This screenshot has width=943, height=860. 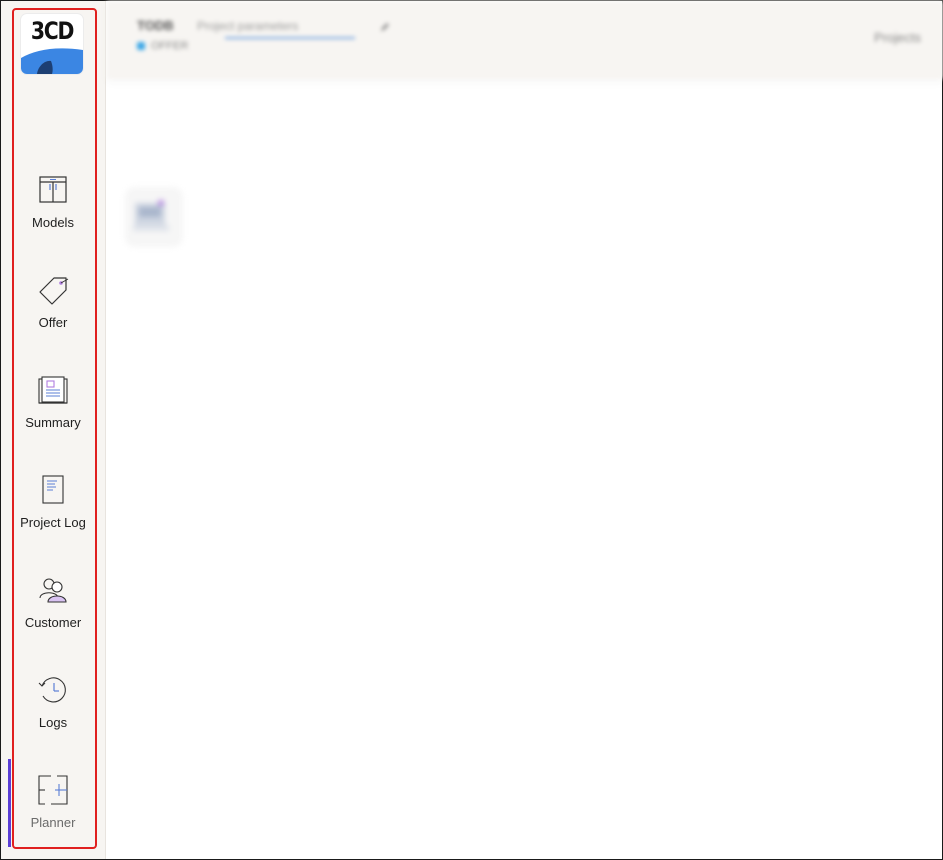 I want to click on sidebar-item-logs: Logs, so click(x=53, y=706).